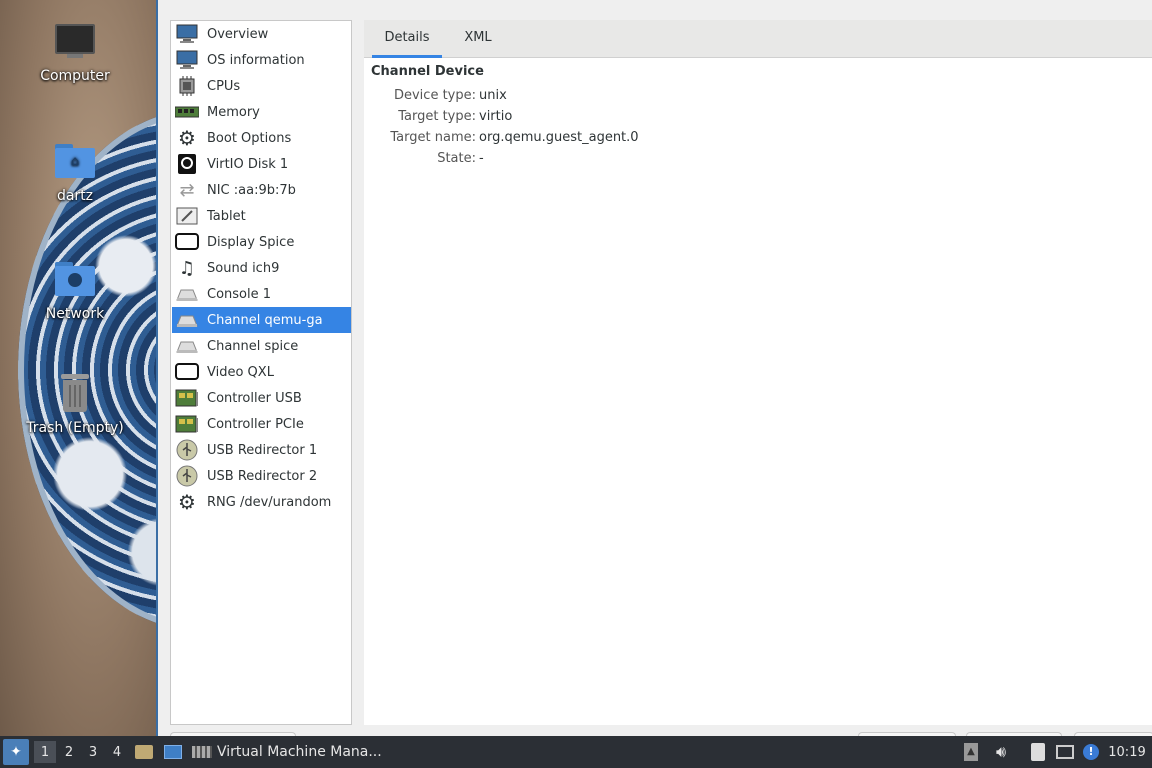  I want to click on device-item-usb-redirector-2: USB Redirector 2, so click(261, 476).